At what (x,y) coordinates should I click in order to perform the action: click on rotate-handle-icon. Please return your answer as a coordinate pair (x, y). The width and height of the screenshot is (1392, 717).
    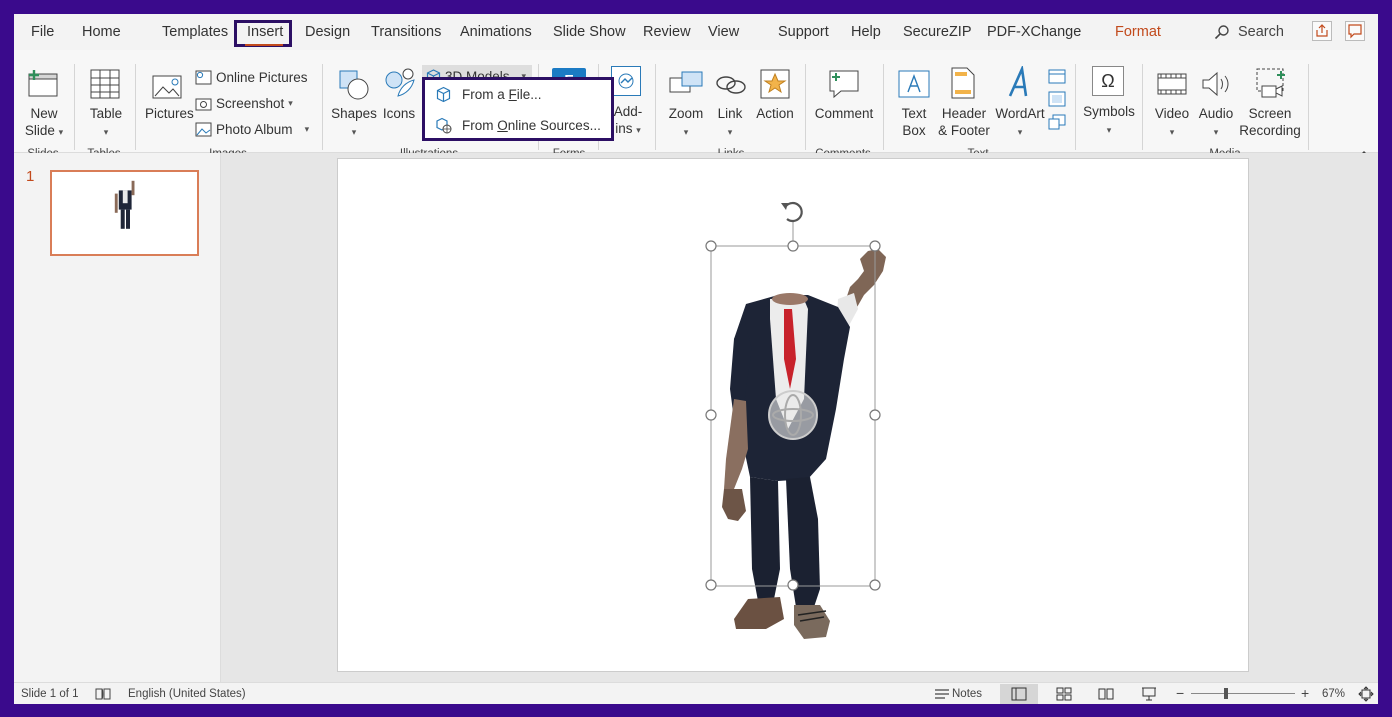
    Looking at the image, I should click on (792, 212).